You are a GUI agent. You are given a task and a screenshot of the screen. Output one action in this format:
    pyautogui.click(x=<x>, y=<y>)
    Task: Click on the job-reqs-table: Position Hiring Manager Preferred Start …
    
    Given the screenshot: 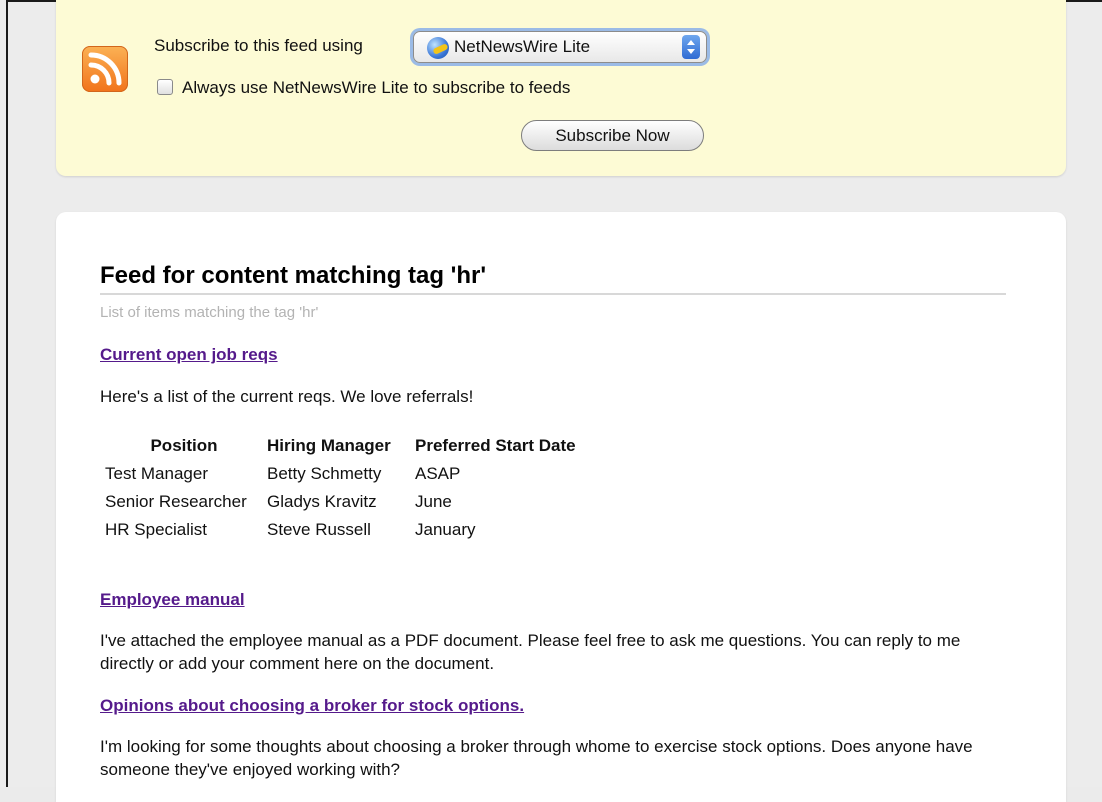 What is the action you would take?
    pyautogui.click(x=340, y=488)
    